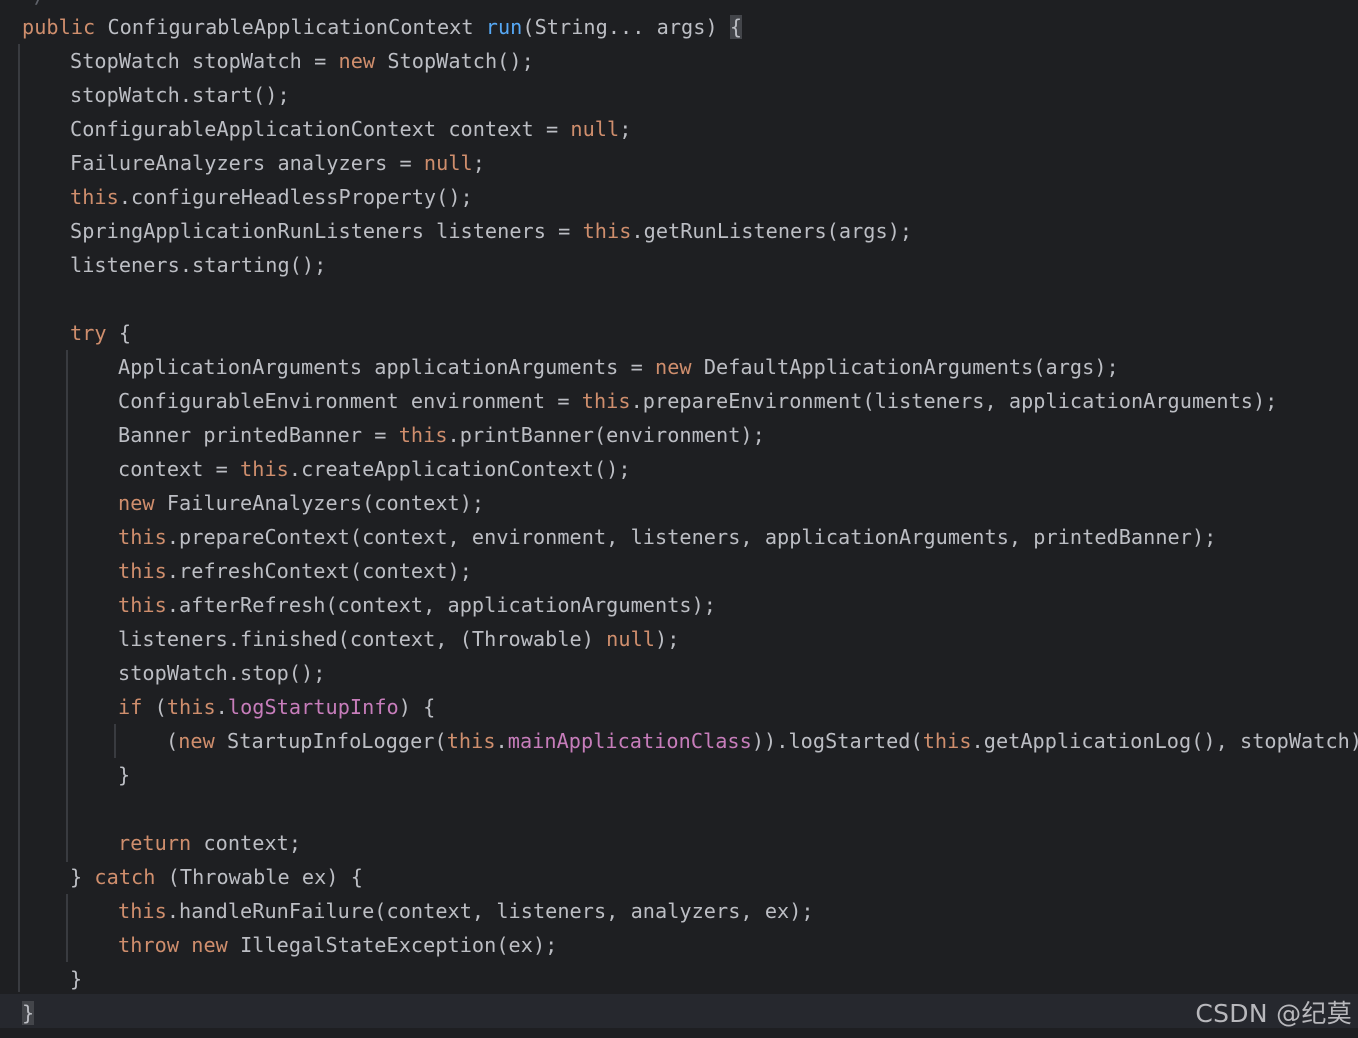 The image size is (1358, 1038). What do you see at coordinates (362, 639) in the screenshot?
I see `code-token: listeners.finished(context, (Throwable)` at bounding box center [362, 639].